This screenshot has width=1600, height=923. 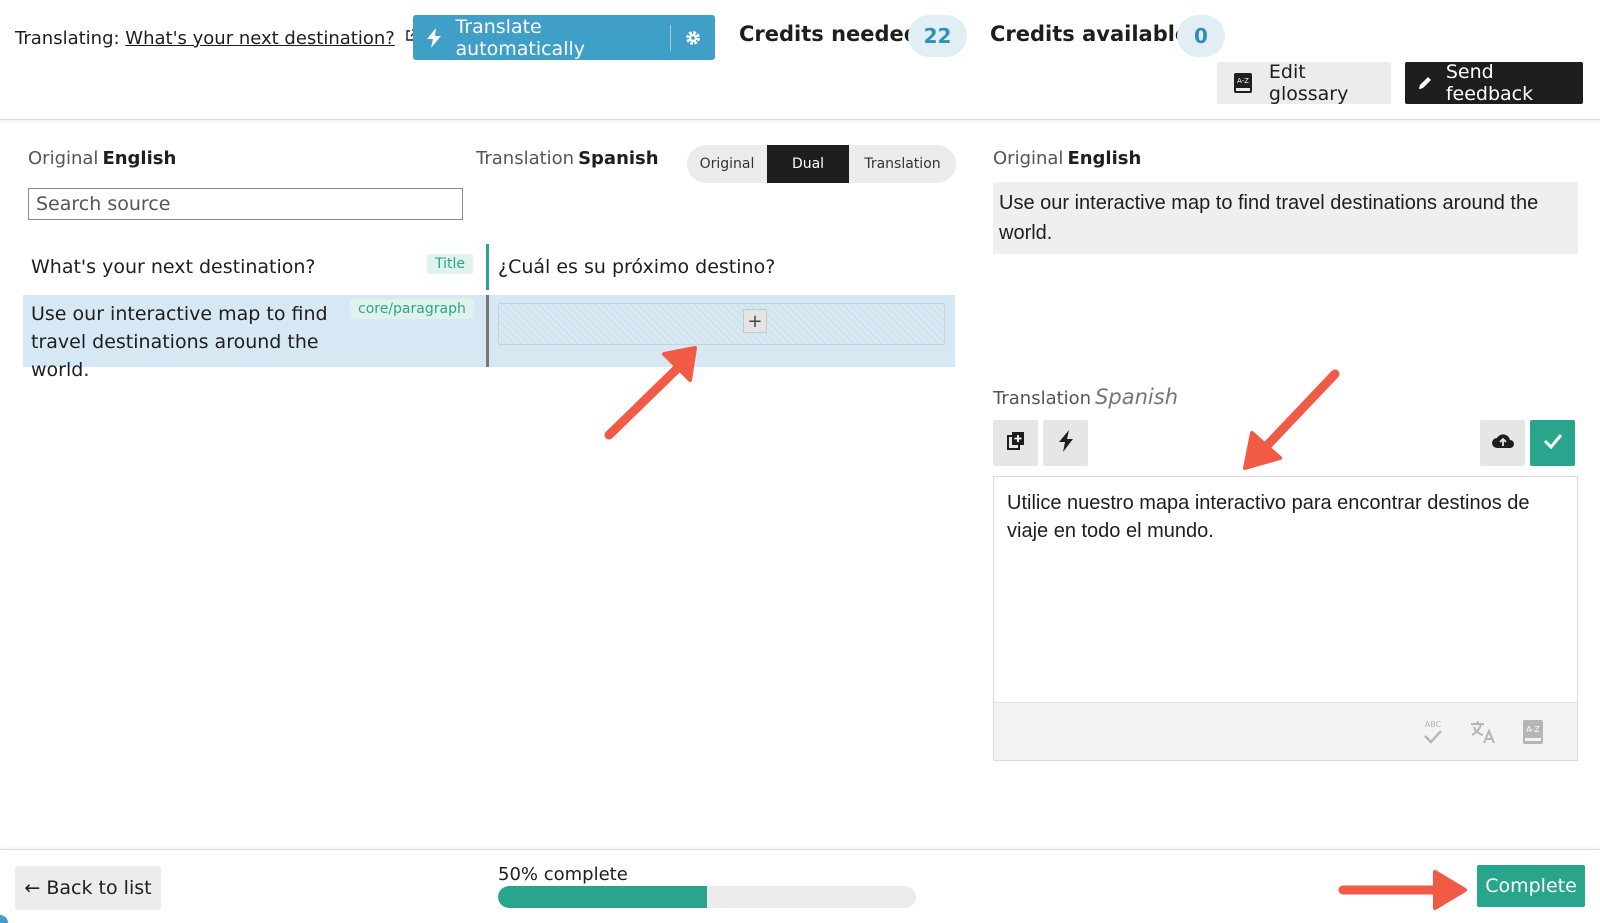 What do you see at coordinates (1433, 732) in the screenshot?
I see `spellcheck-icon: ABC` at bounding box center [1433, 732].